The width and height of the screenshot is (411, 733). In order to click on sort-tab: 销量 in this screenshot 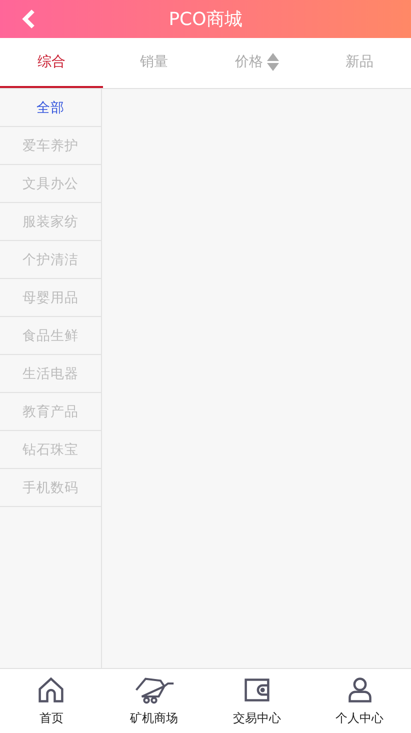, I will do `click(154, 63)`.